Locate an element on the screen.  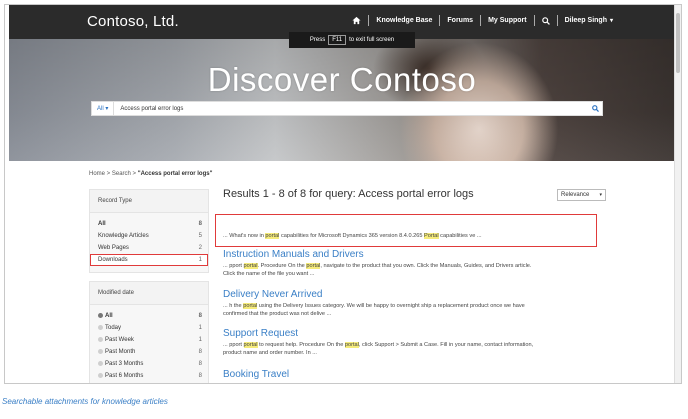
filter-label: Knowledge Articles is located at coordinates (123, 236).